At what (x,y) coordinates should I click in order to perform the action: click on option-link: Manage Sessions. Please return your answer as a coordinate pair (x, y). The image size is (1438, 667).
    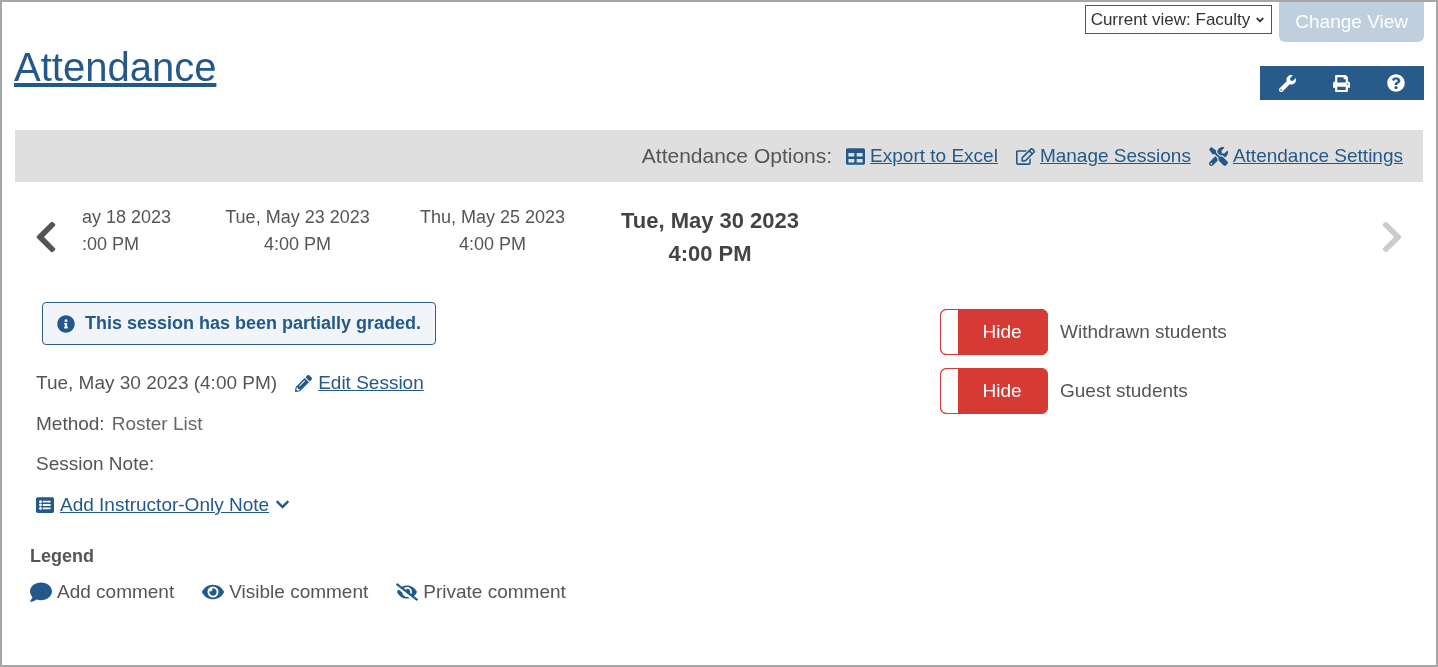
    Looking at the image, I should click on (1115, 156).